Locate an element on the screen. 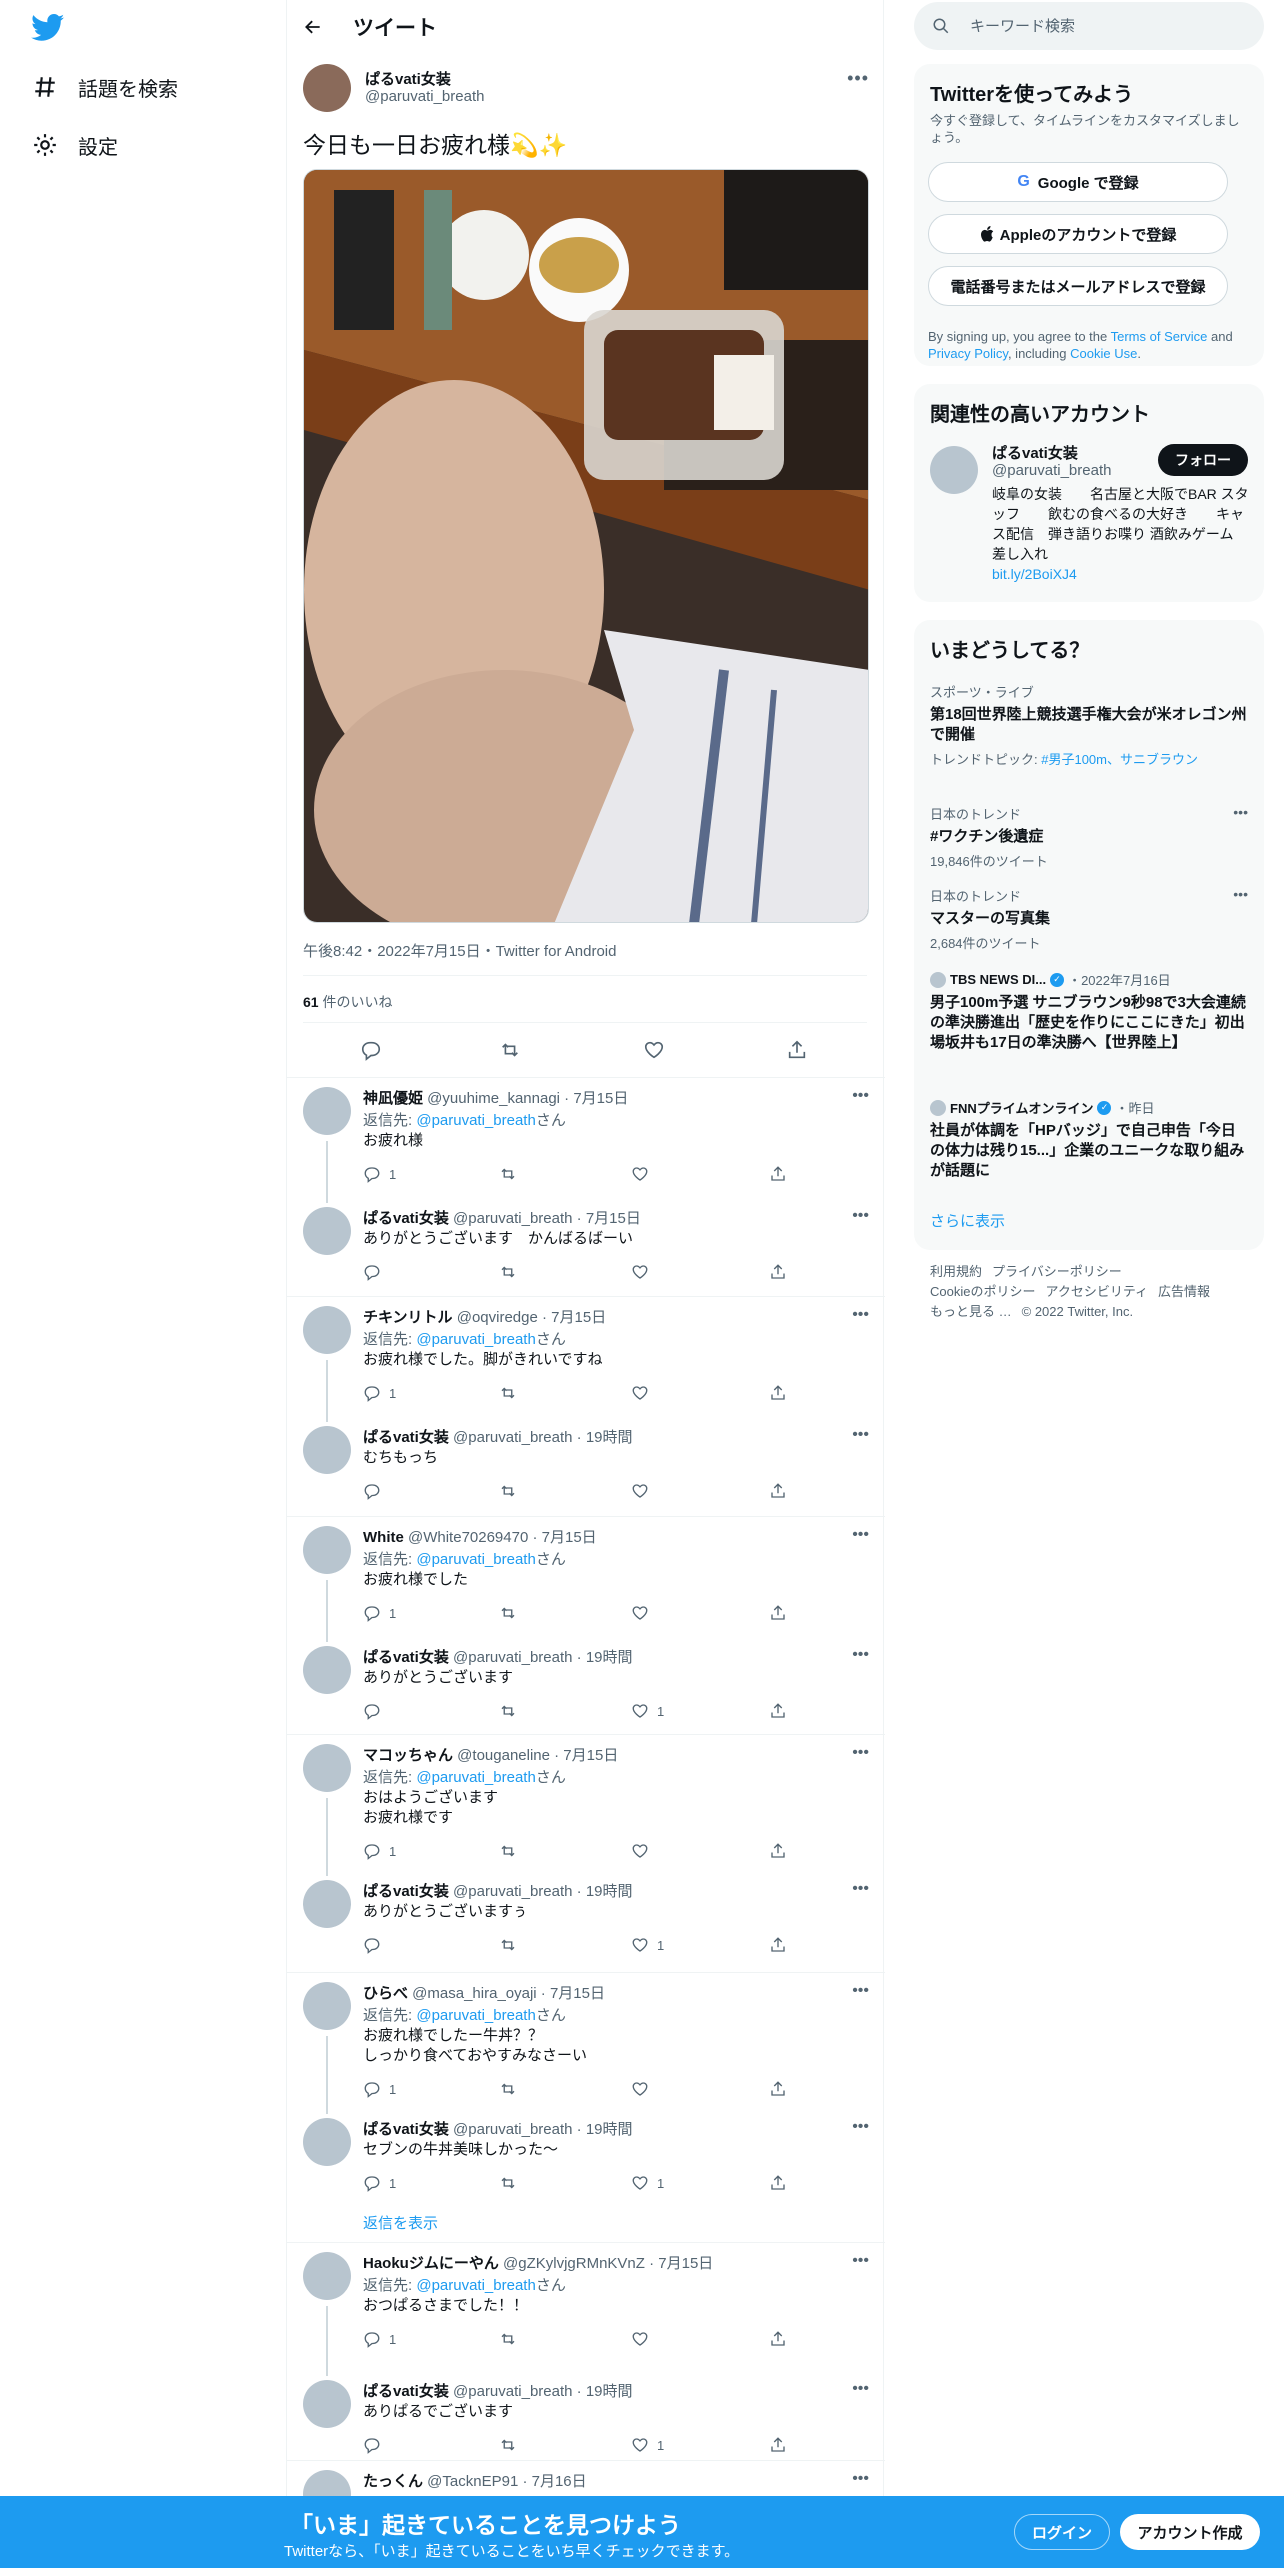  tweet-photo is located at coordinates (586, 546).